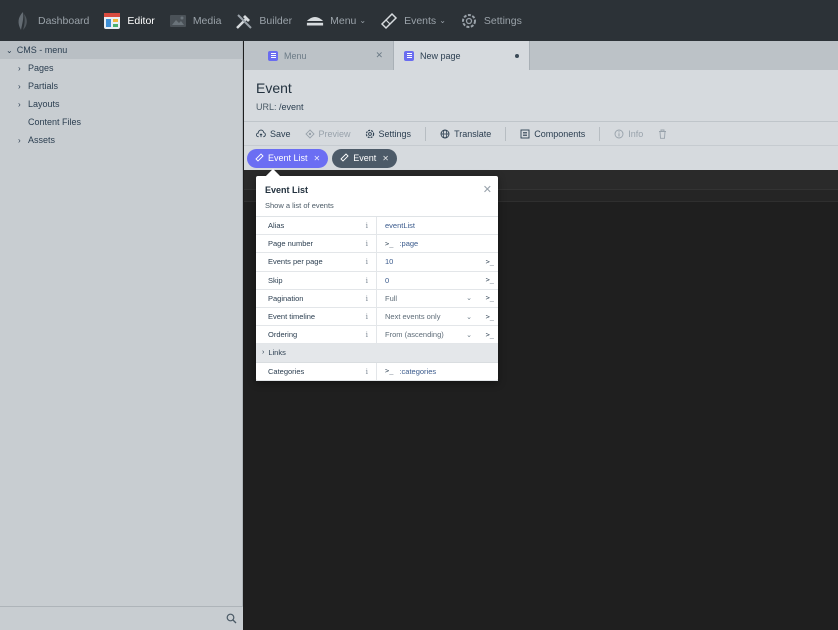  What do you see at coordinates (316, 226) in the screenshot?
I see `prop-name: Alias i` at bounding box center [316, 226].